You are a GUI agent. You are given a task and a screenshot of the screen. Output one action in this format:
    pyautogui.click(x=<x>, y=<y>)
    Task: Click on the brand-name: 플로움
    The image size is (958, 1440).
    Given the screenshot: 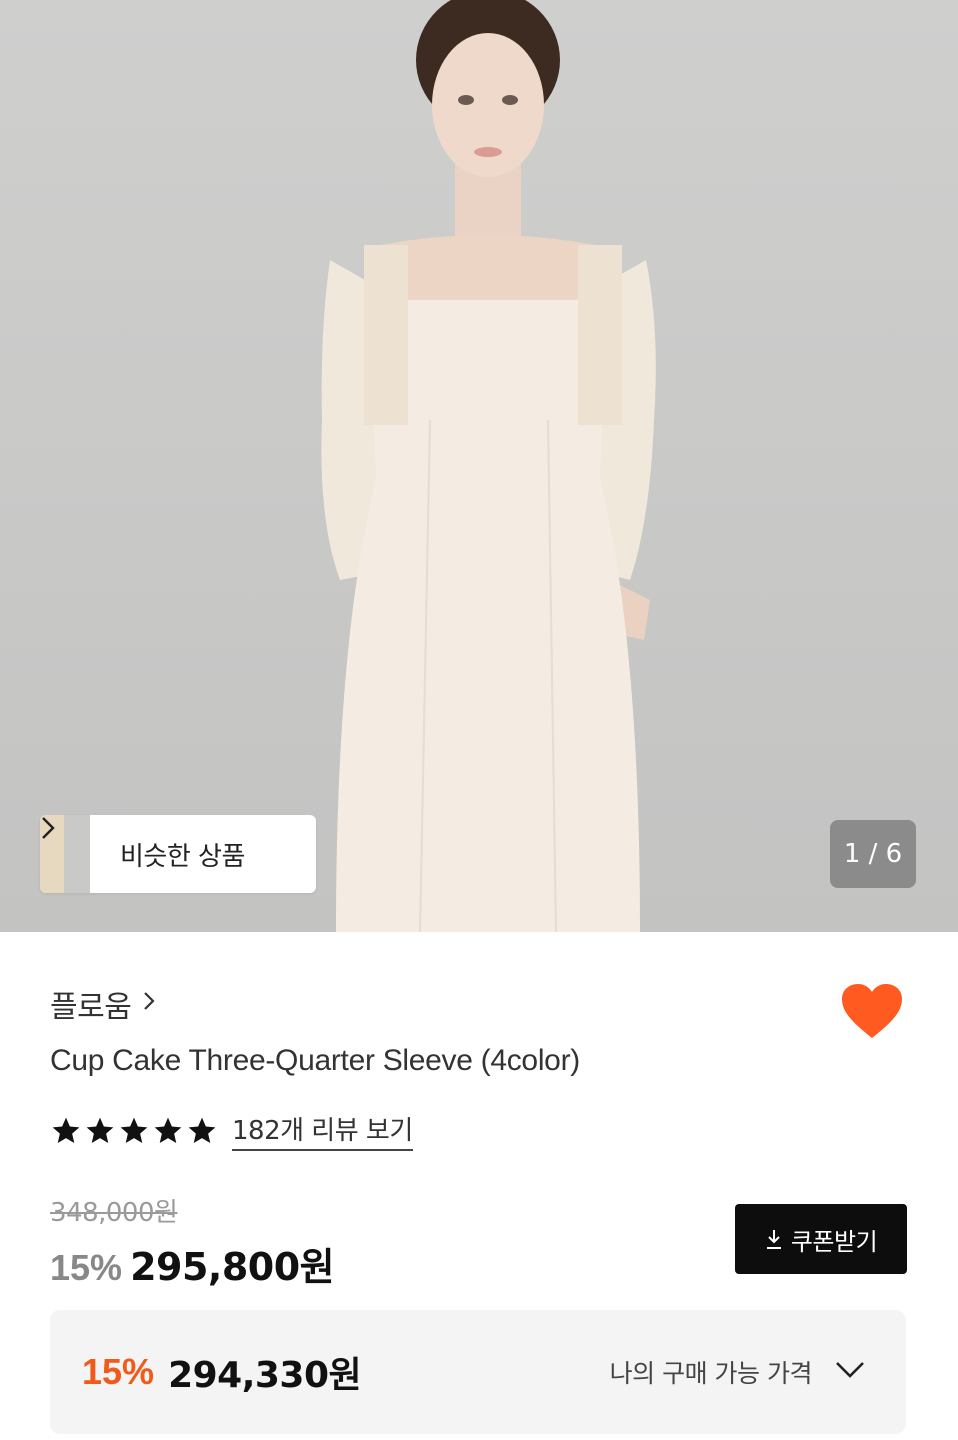 What is the action you would take?
    pyautogui.click(x=91, y=1007)
    